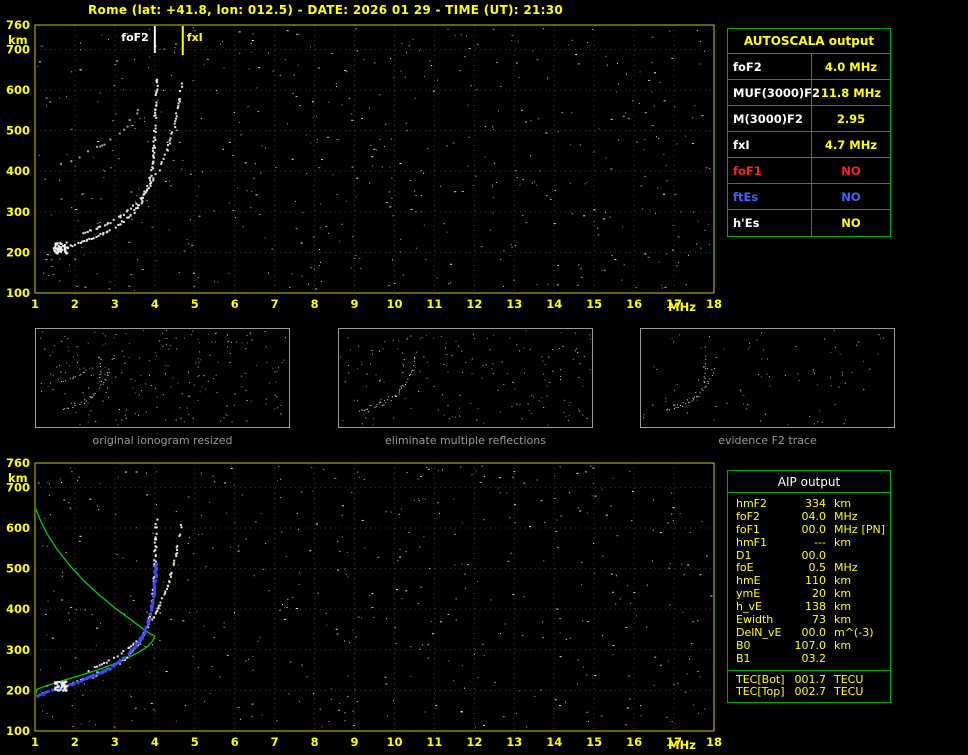 This screenshot has height=755, width=968. I want to click on traces, so click(109, 602).